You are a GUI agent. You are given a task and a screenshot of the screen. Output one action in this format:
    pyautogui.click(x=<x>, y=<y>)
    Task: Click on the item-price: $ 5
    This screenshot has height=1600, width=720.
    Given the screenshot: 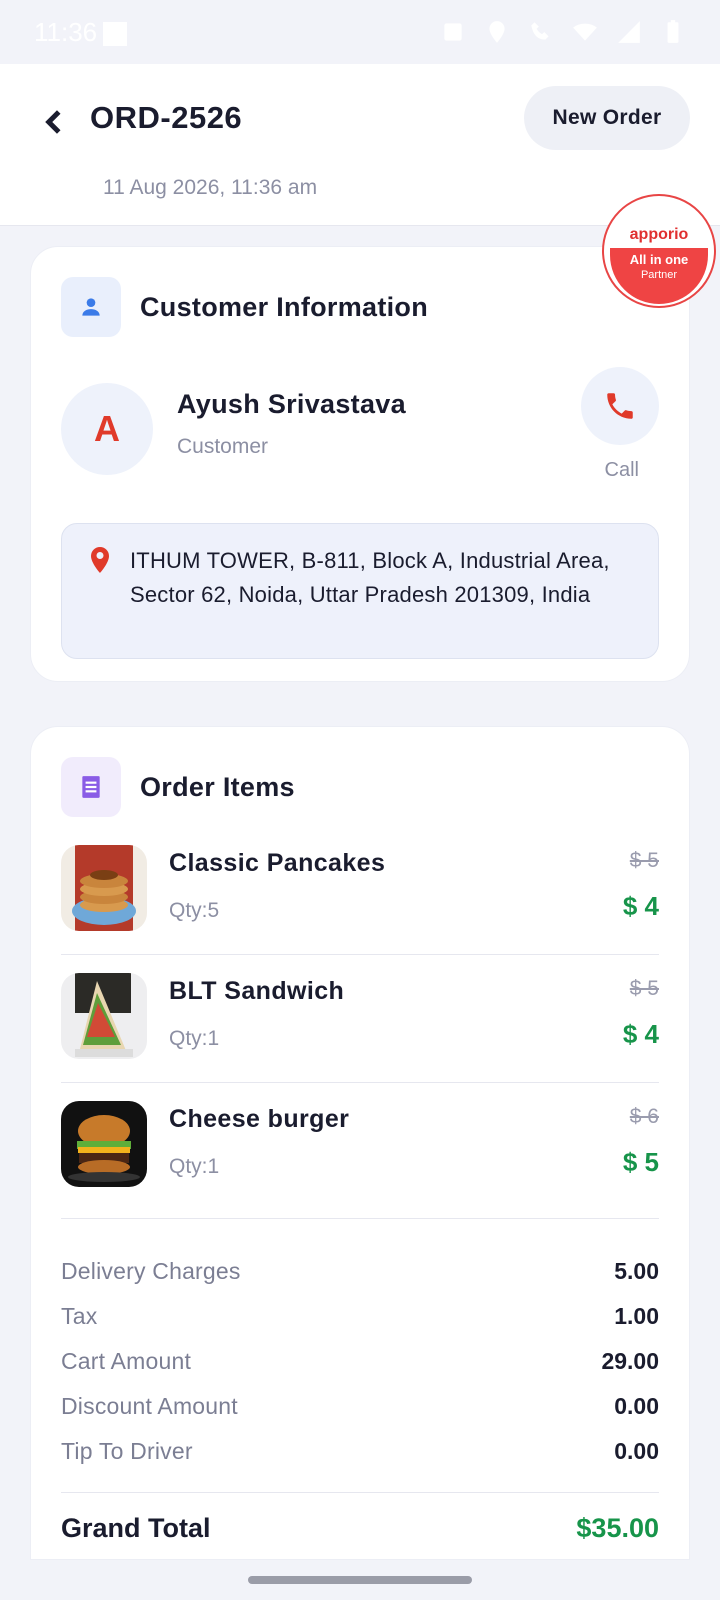 What is the action you would take?
    pyautogui.click(x=640, y=1162)
    